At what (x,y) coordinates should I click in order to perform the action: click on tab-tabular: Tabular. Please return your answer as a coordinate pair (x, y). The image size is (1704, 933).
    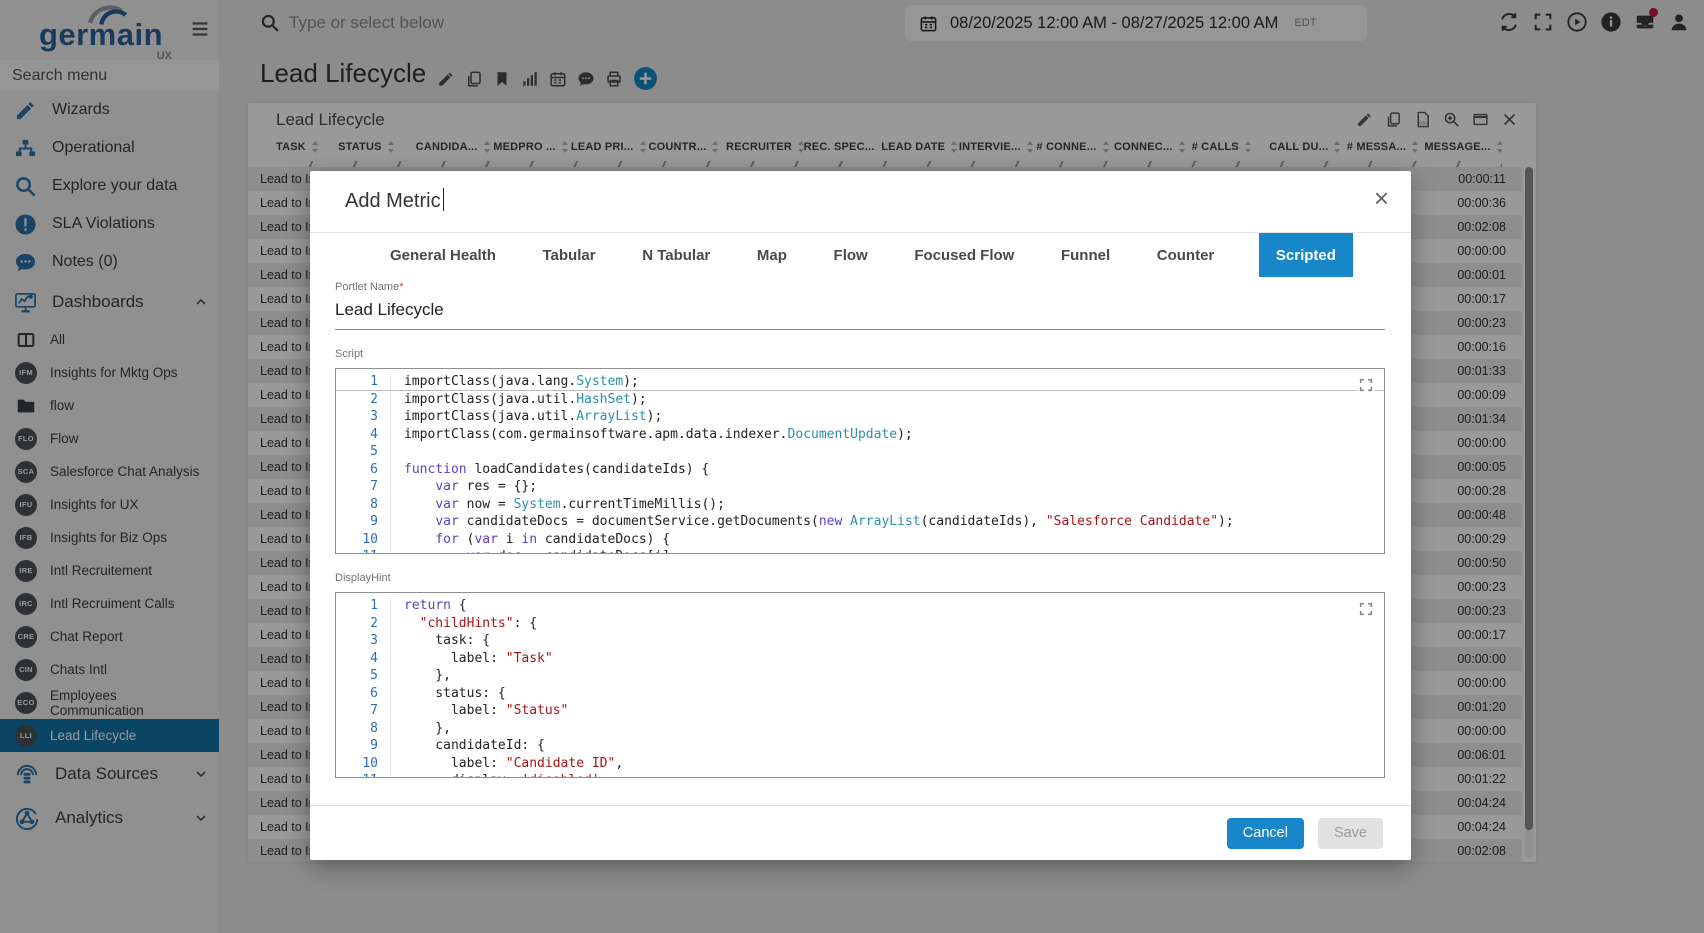
    Looking at the image, I should click on (569, 255).